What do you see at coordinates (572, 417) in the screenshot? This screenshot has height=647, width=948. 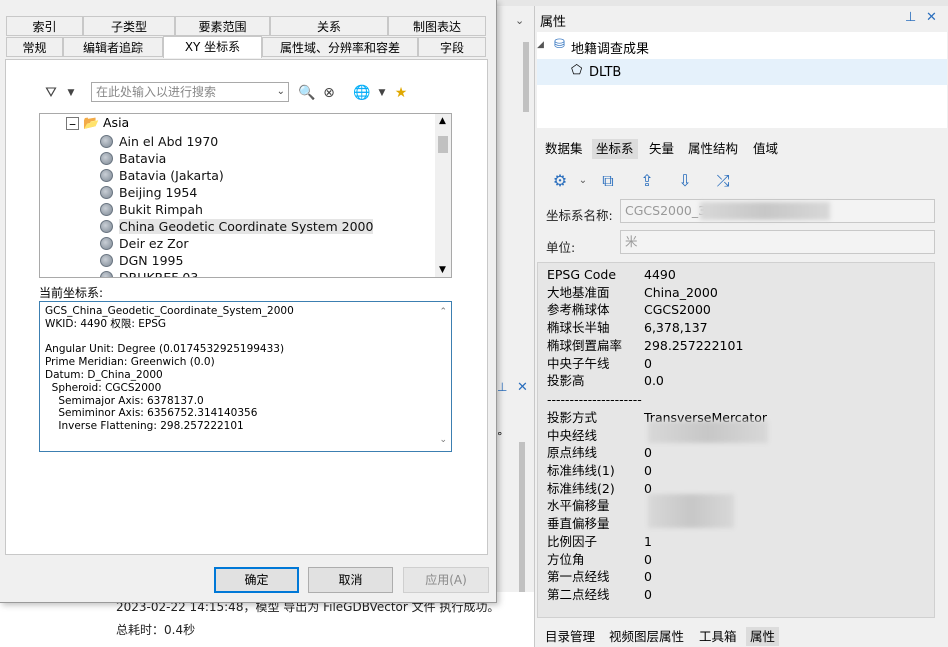 I see `info-key: 投影方式` at bounding box center [572, 417].